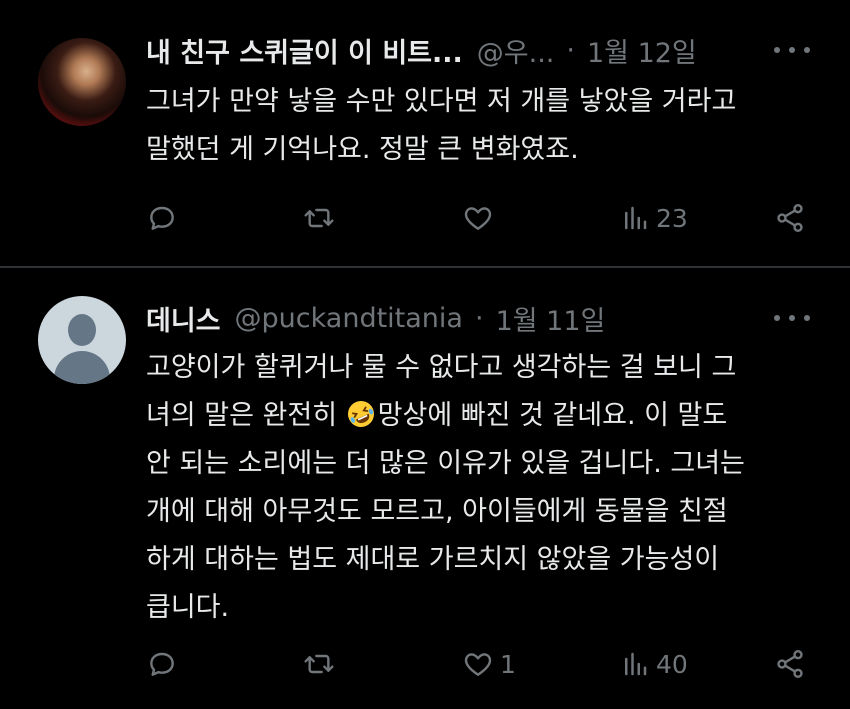  Describe the element at coordinates (672, 664) in the screenshot. I see `views-count: 40` at that location.